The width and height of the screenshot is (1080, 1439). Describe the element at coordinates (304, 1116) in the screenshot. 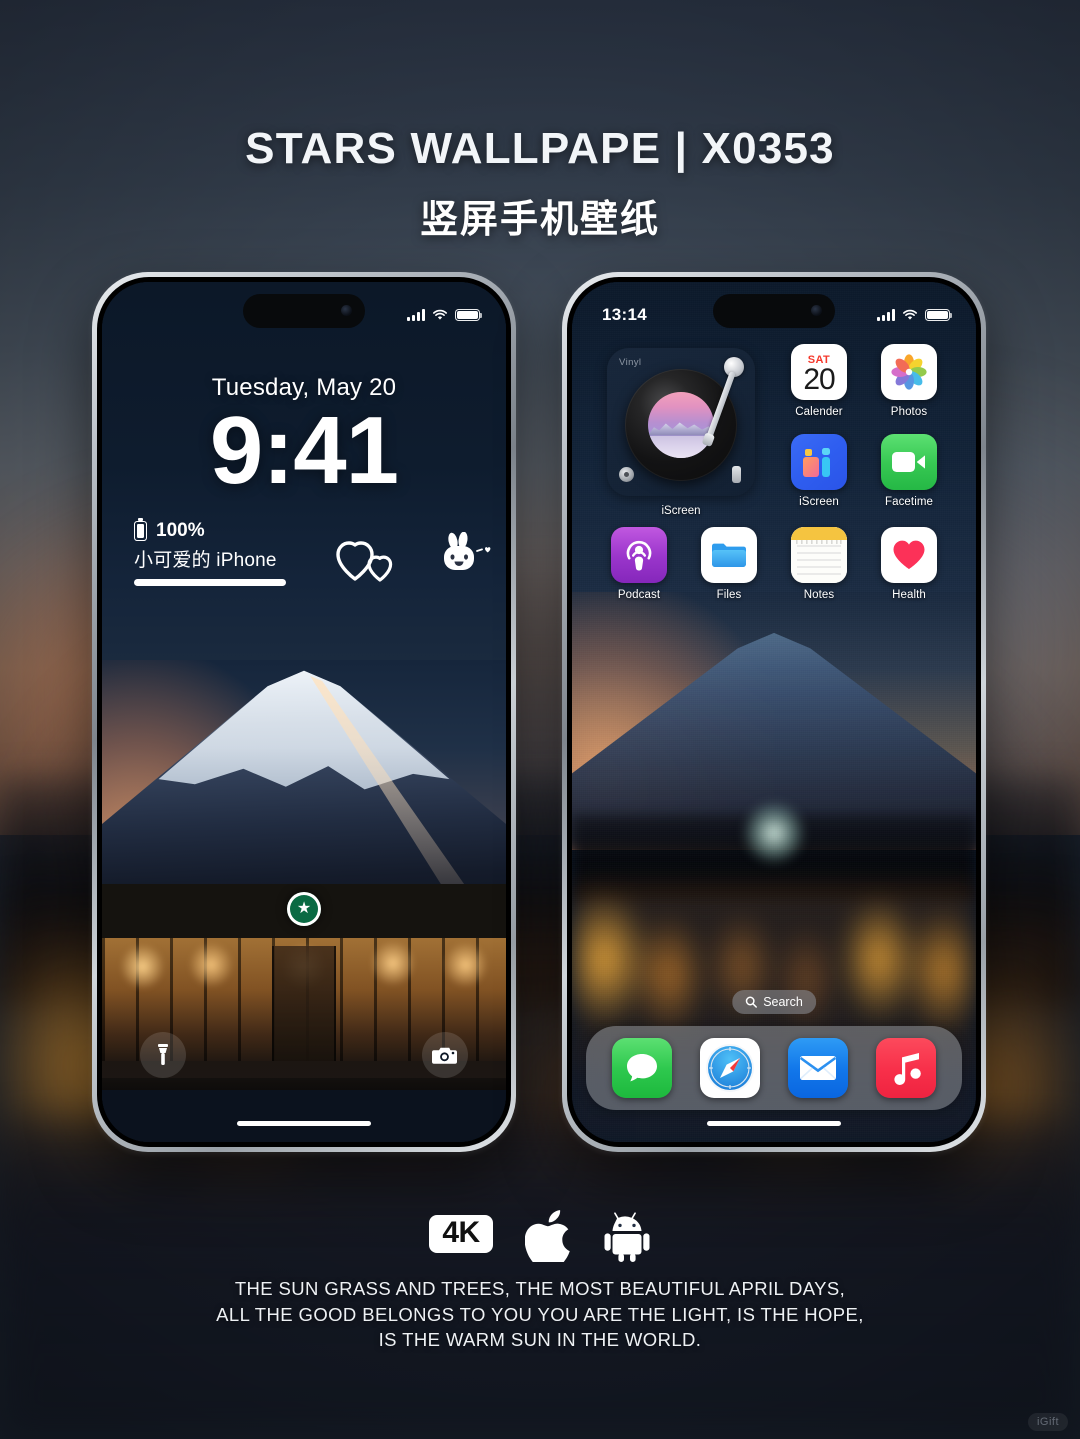

I see `lock-wallpaper-foreground` at that location.